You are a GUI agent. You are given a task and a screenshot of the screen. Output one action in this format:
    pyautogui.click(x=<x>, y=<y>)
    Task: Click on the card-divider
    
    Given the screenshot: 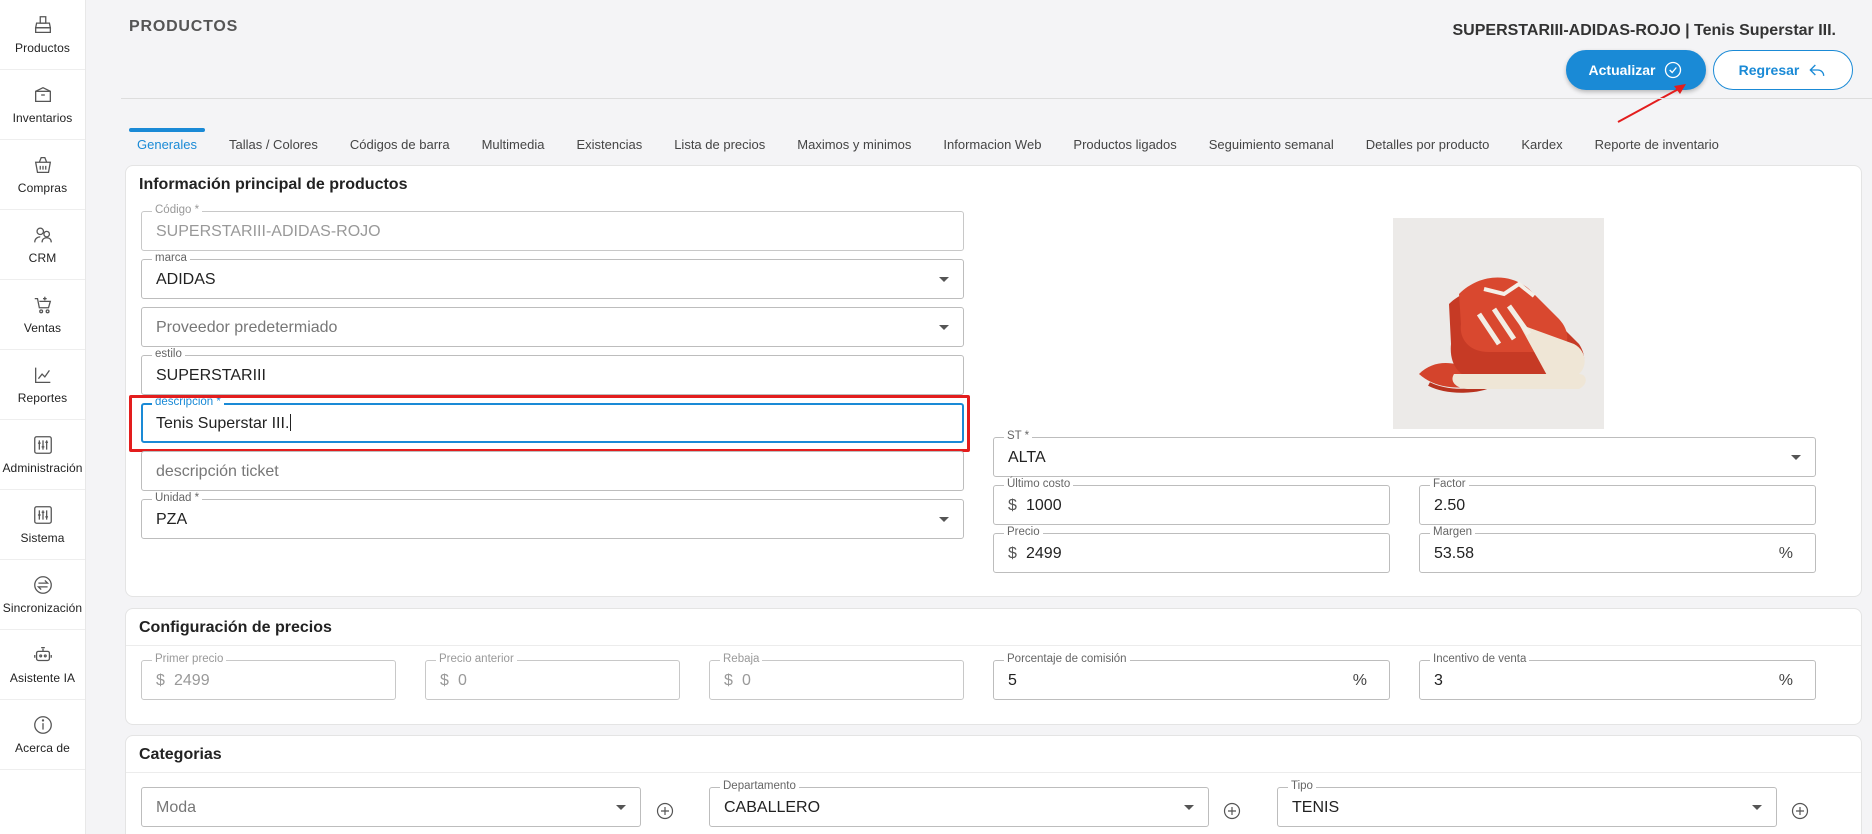 What is the action you would take?
    pyautogui.click(x=993, y=645)
    